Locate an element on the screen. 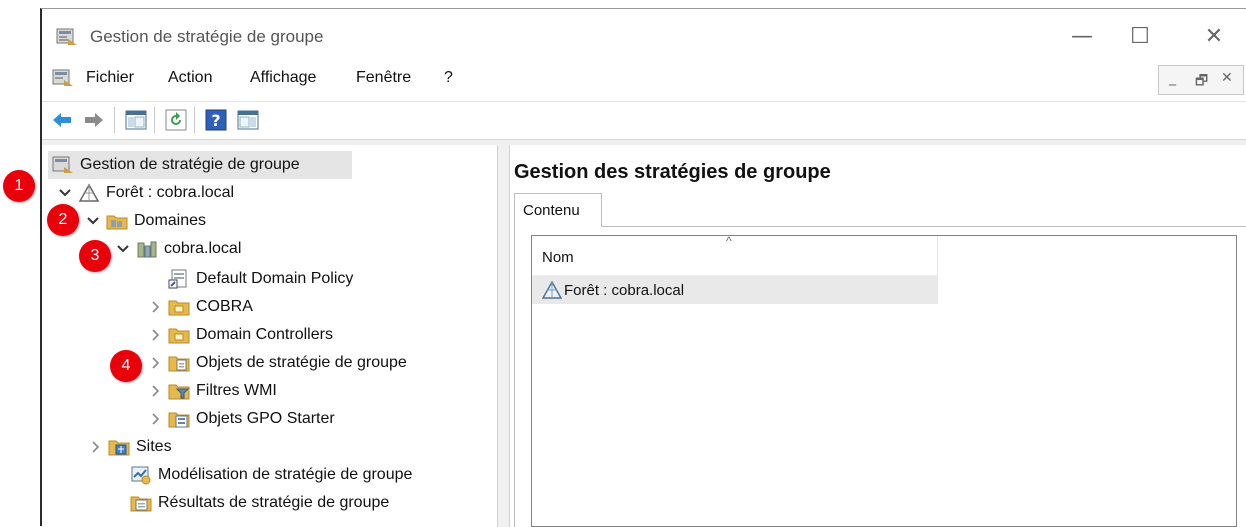 Image resolution: width=1246 pixels, height=527 pixels. gpmc-app-icon is located at coordinates (66, 36).